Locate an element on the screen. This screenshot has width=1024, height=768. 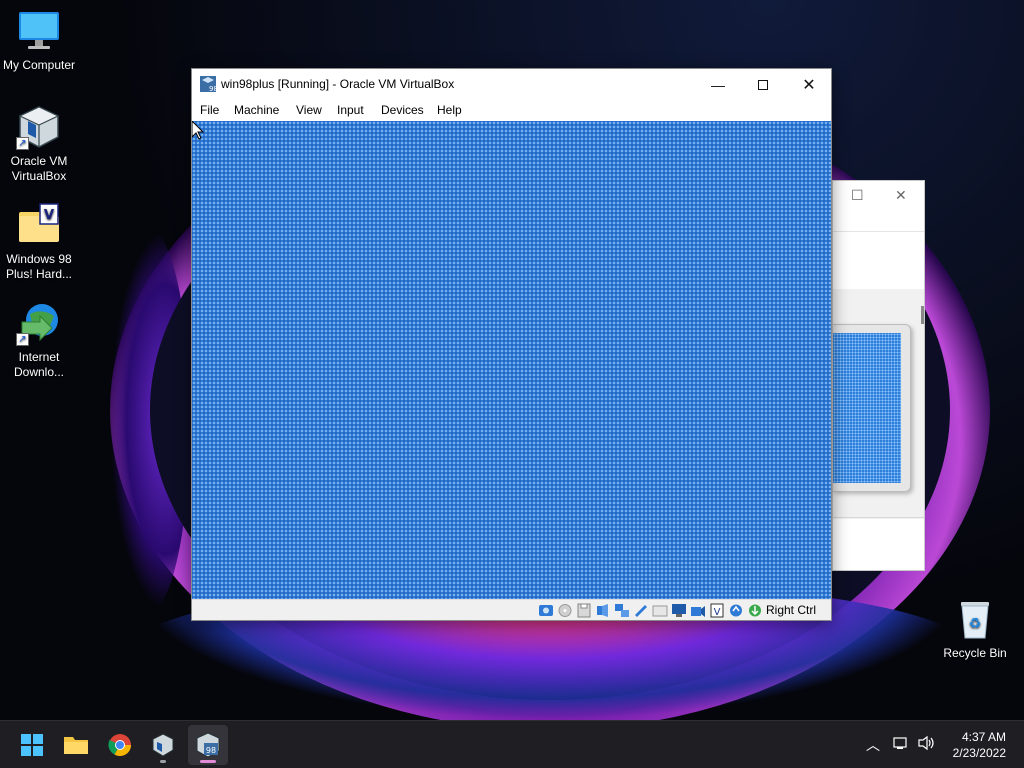
display-preview is located at coordinates (872, 408).